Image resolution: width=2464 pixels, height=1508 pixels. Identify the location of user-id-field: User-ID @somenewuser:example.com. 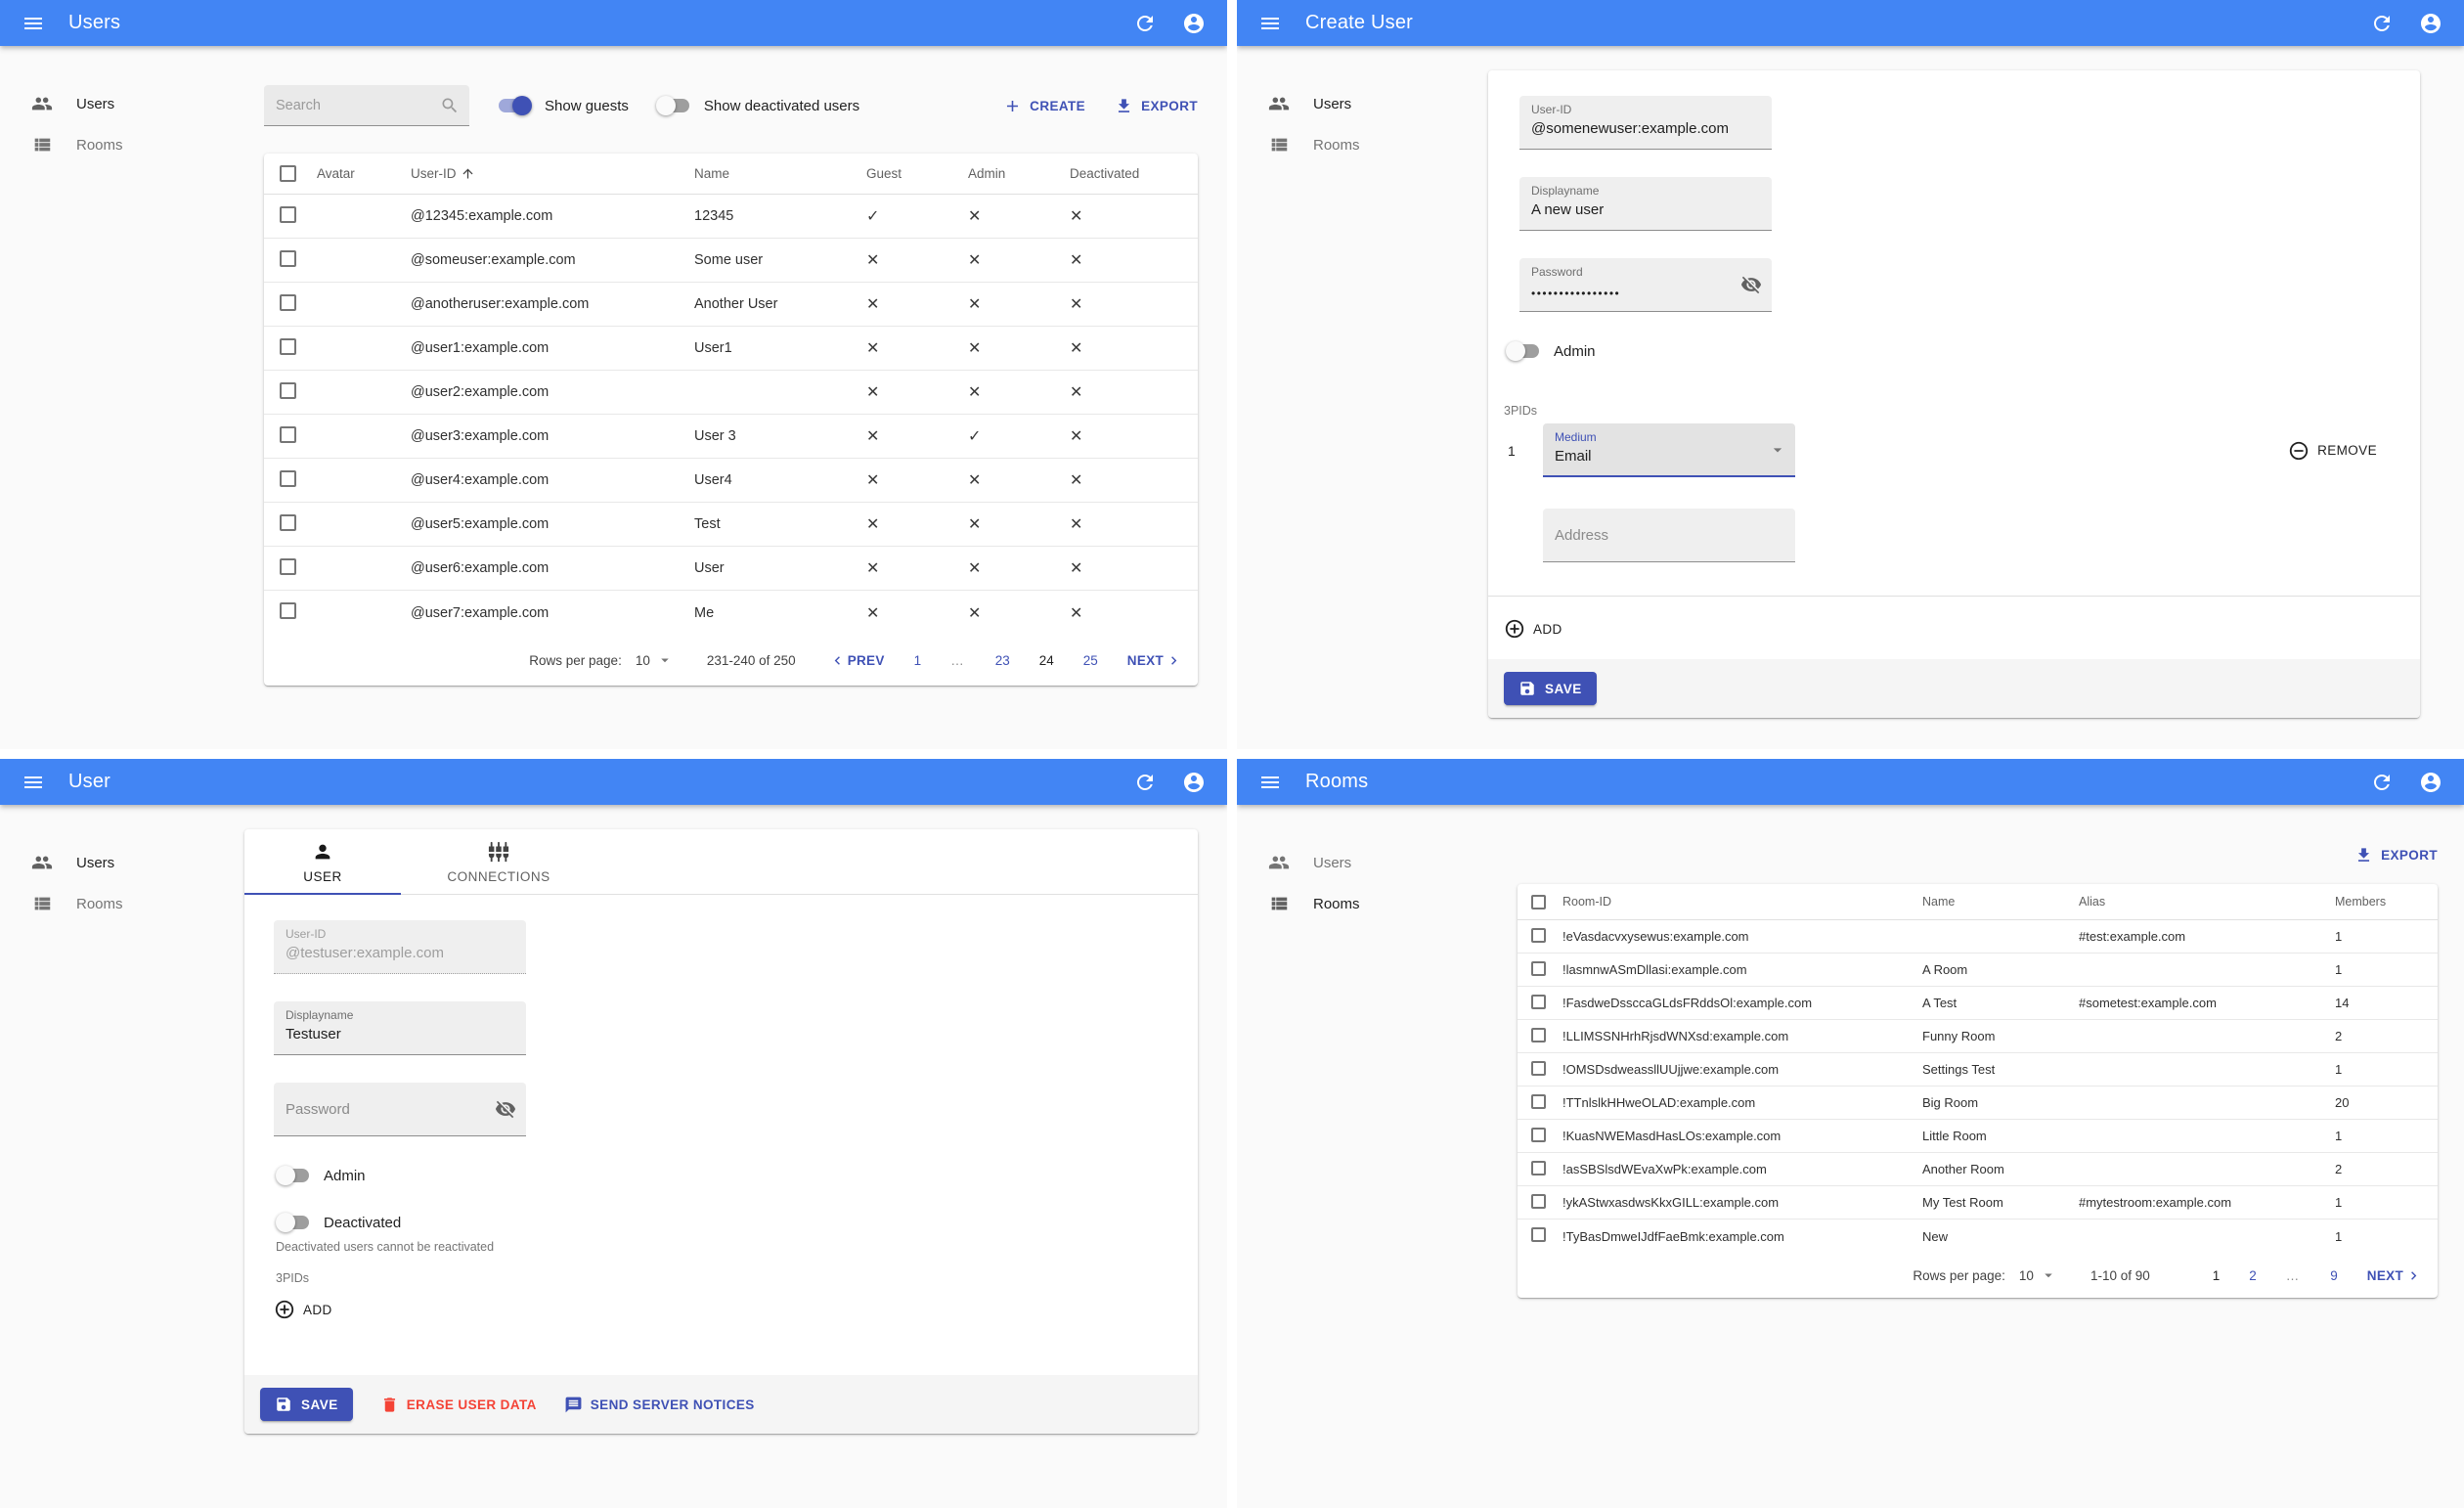
(1645, 123).